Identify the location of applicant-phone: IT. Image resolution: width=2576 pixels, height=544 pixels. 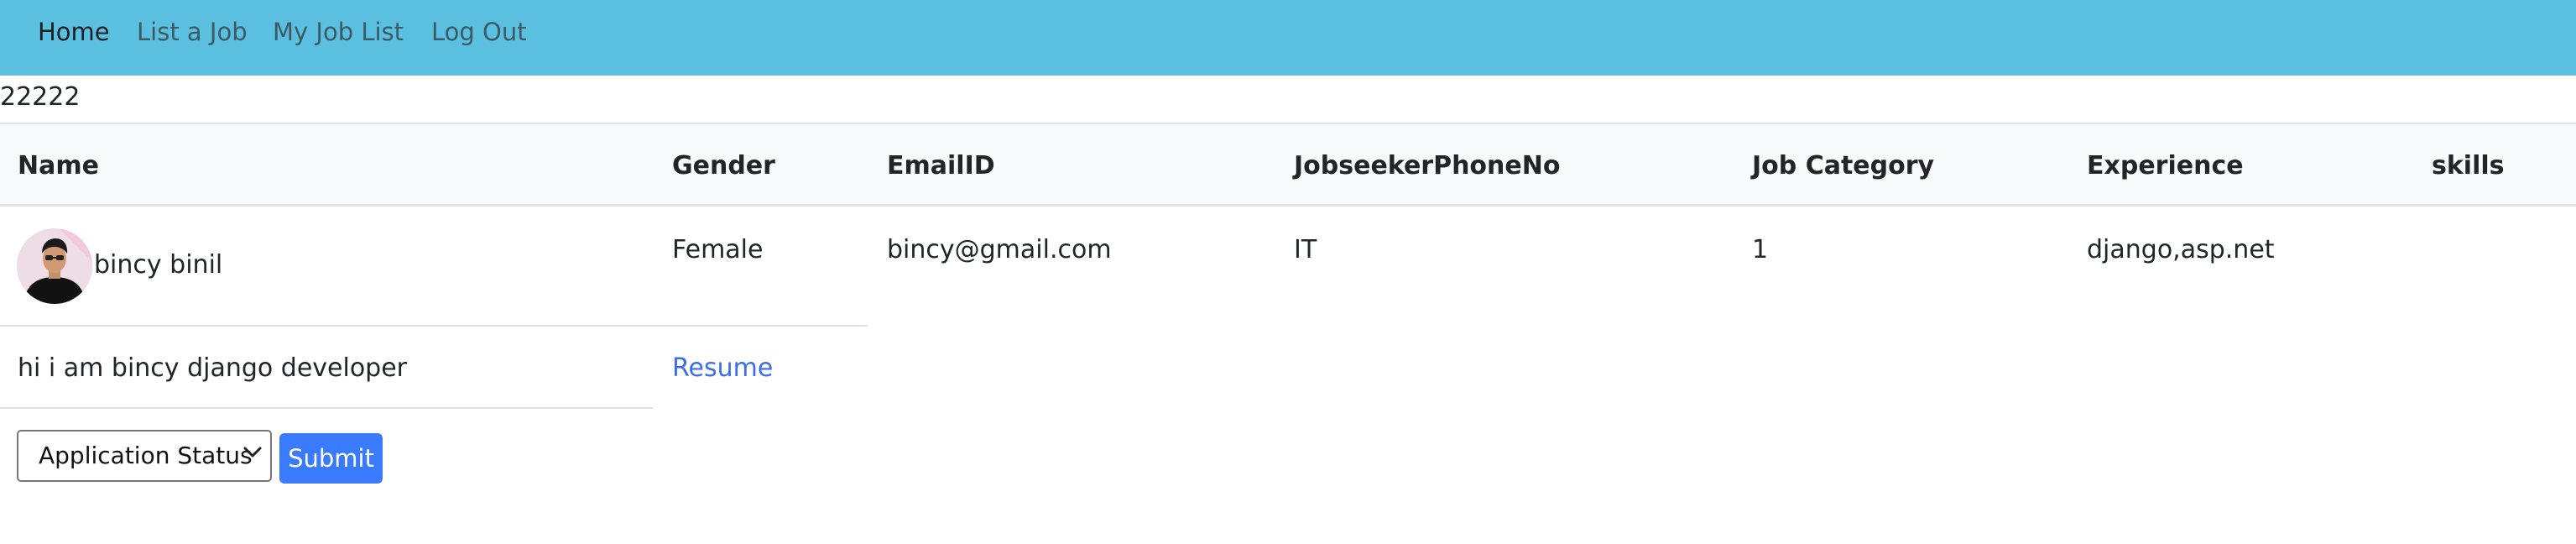
(1305, 249).